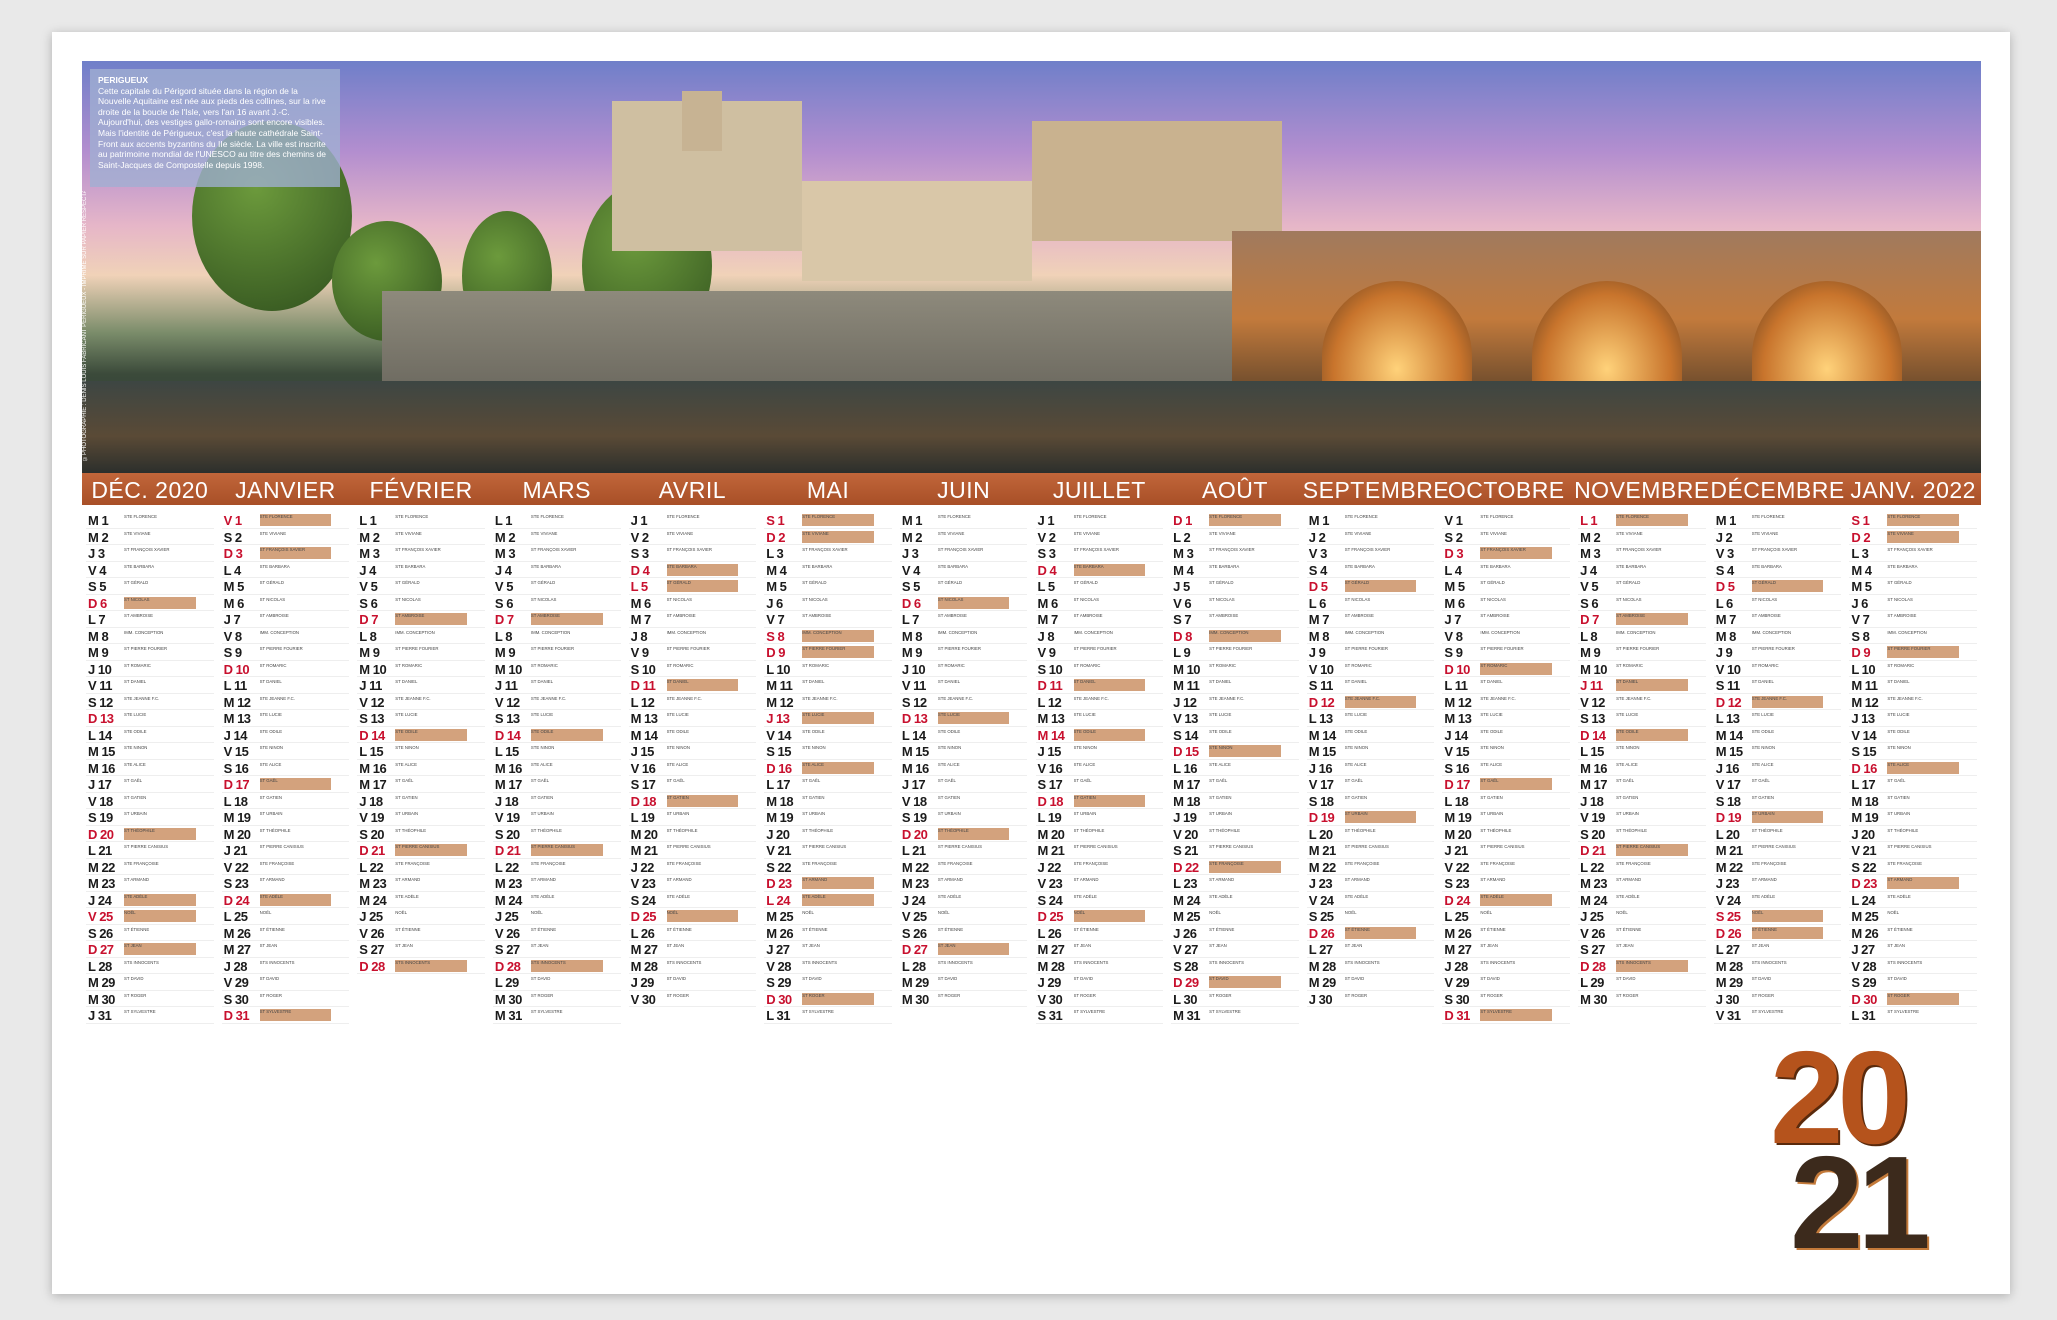  I want to click on month-header: MAI, so click(828, 490).